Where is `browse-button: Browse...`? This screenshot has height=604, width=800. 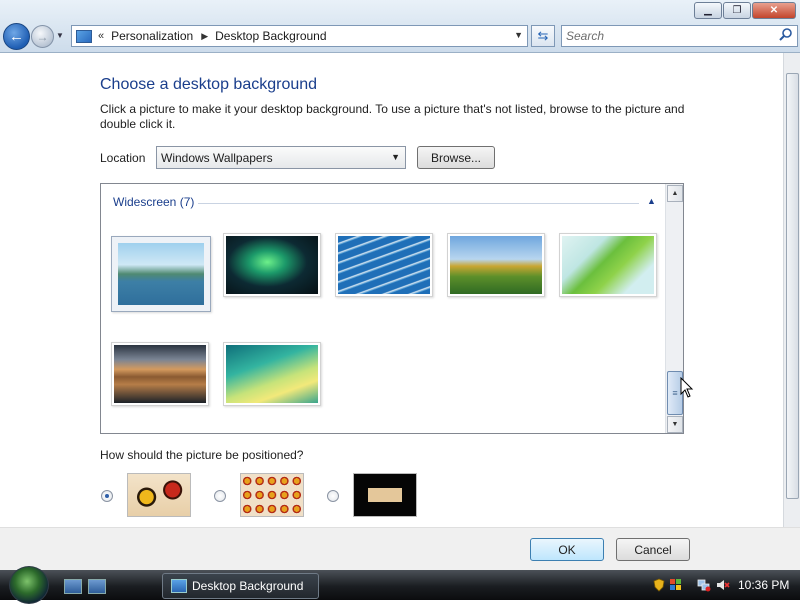 browse-button: Browse... is located at coordinates (456, 157).